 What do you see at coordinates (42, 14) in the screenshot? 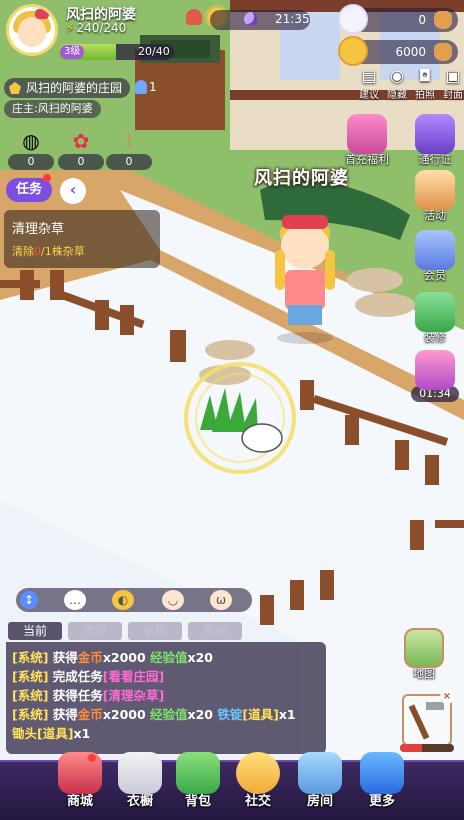
I see `avatar-bow` at bounding box center [42, 14].